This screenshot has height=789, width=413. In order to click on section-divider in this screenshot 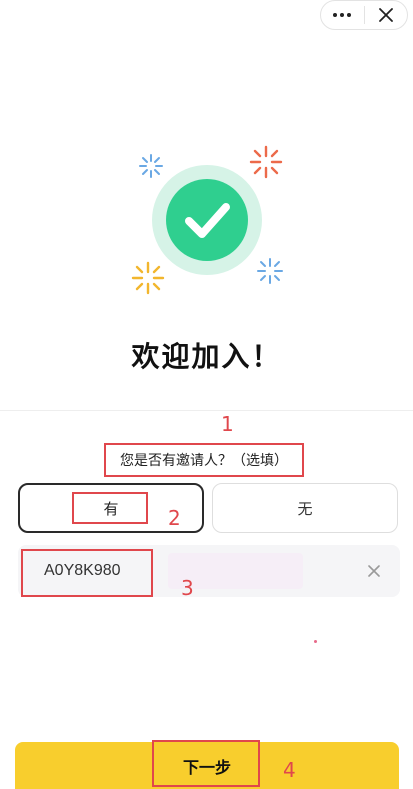, I will do `click(206, 410)`.